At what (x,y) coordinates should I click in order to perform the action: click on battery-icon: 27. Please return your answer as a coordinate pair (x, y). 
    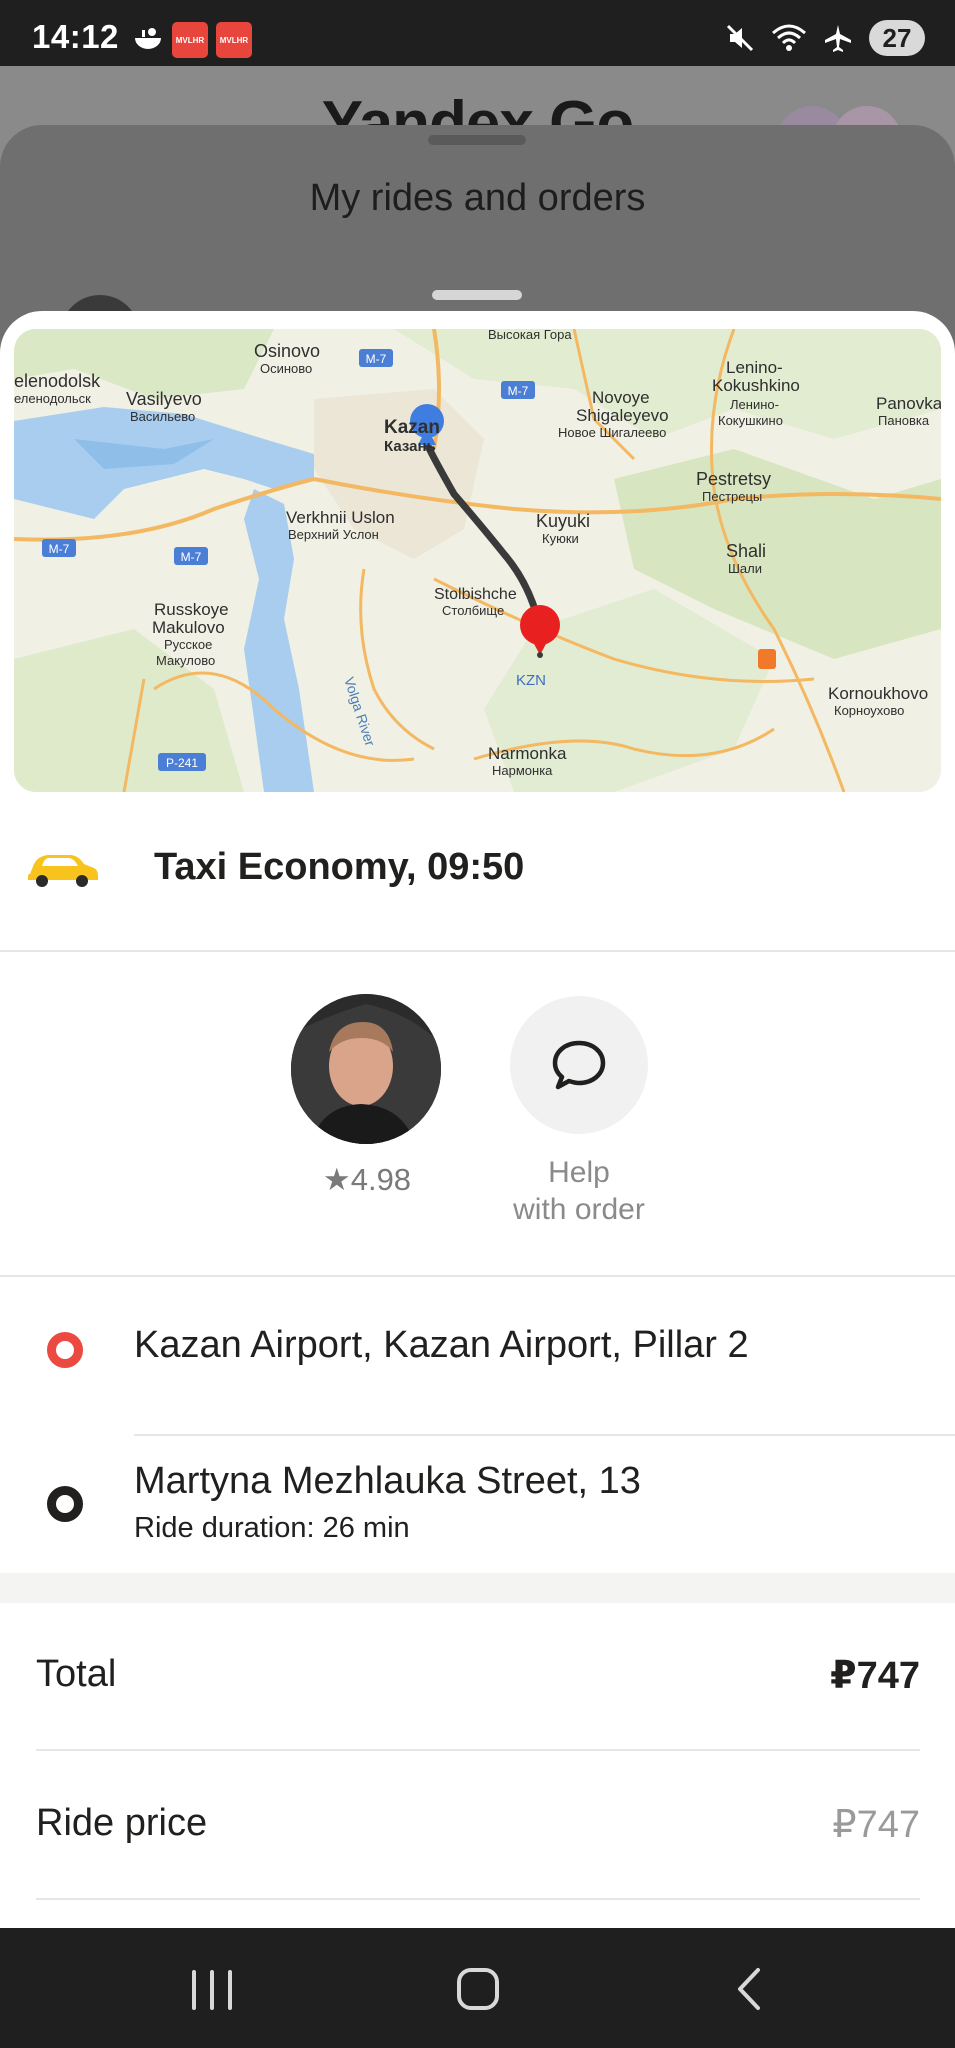
    Looking at the image, I should click on (897, 38).